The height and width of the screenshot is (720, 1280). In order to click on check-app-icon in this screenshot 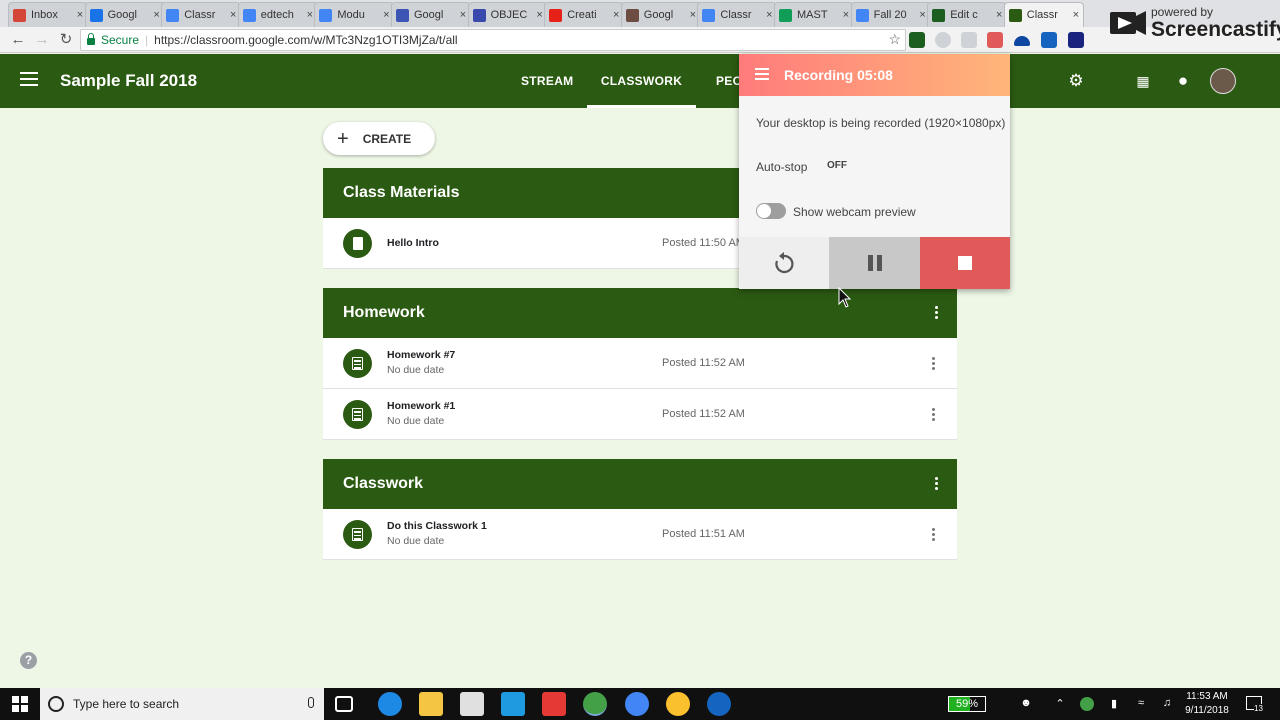, I will do `click(678, 704)`.